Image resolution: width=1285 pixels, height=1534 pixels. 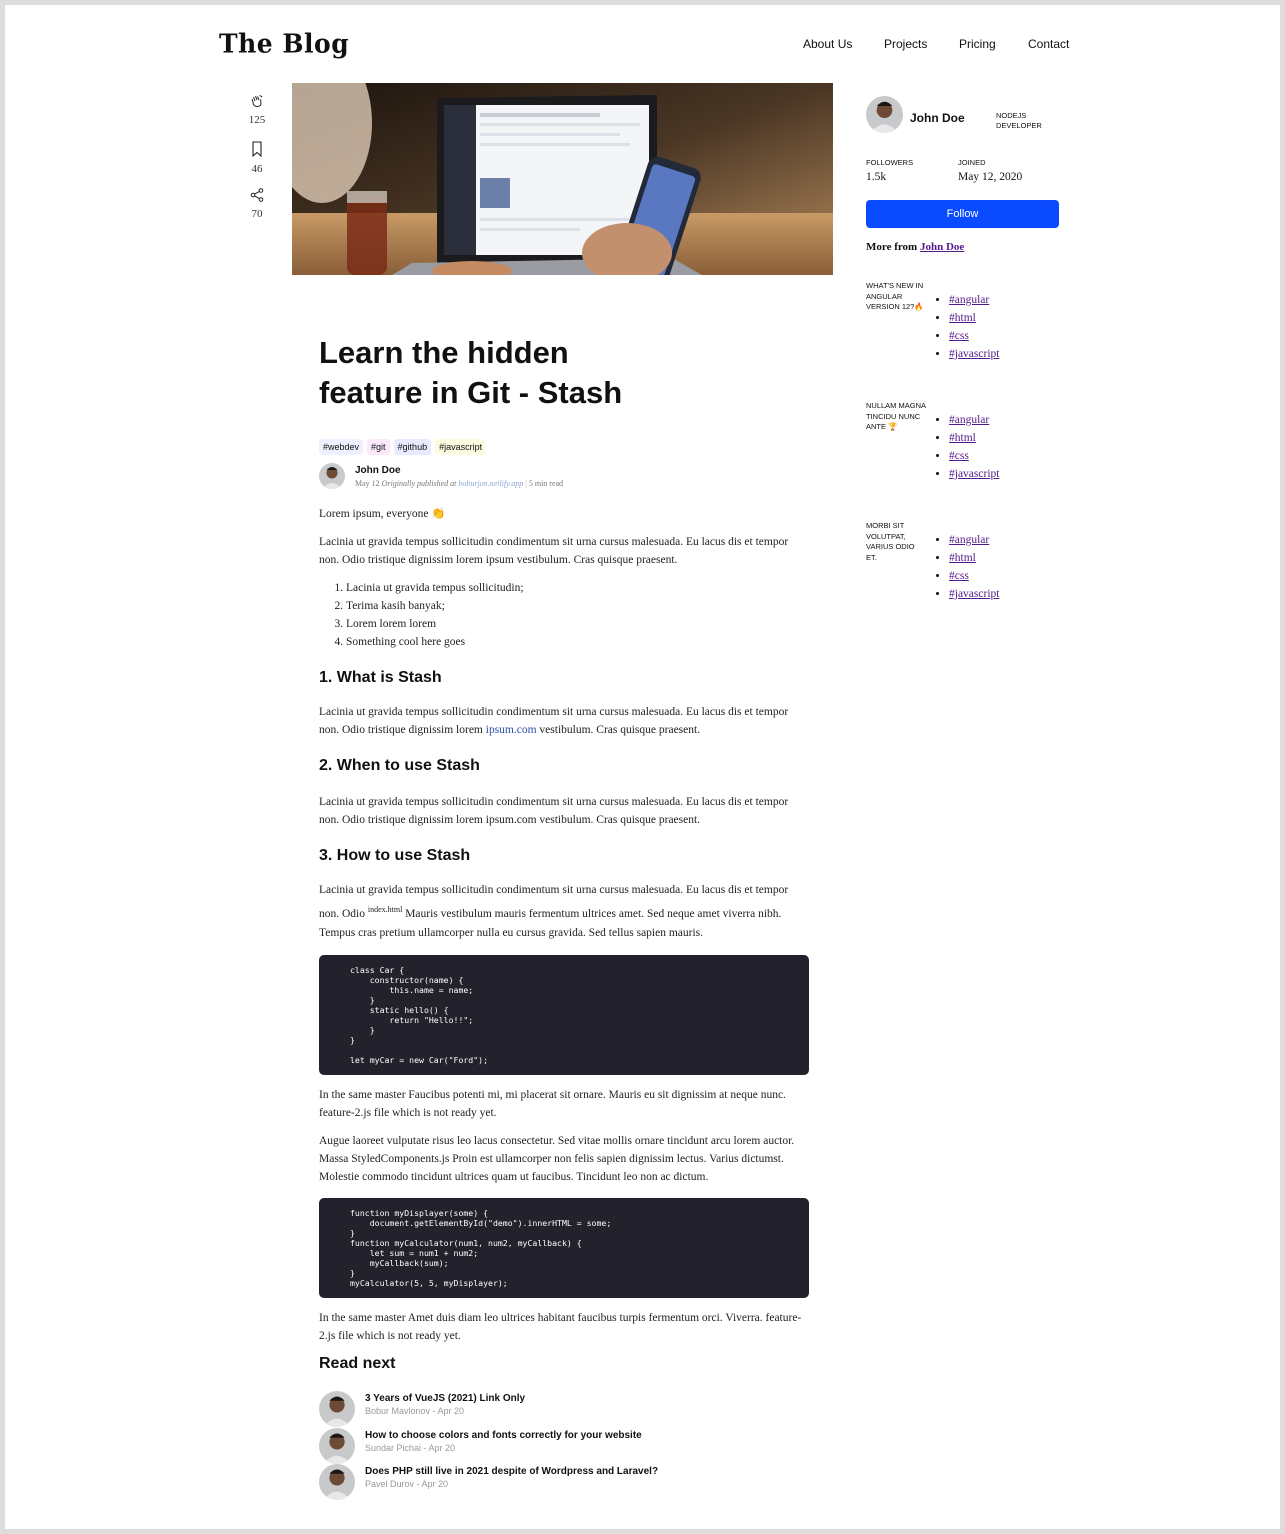 What do you see at coordinates (410, 1448) in the screenshot?
I see `read-next-meta: Sundar Pichai - Apr 20` at bounding box center [410, 1448].